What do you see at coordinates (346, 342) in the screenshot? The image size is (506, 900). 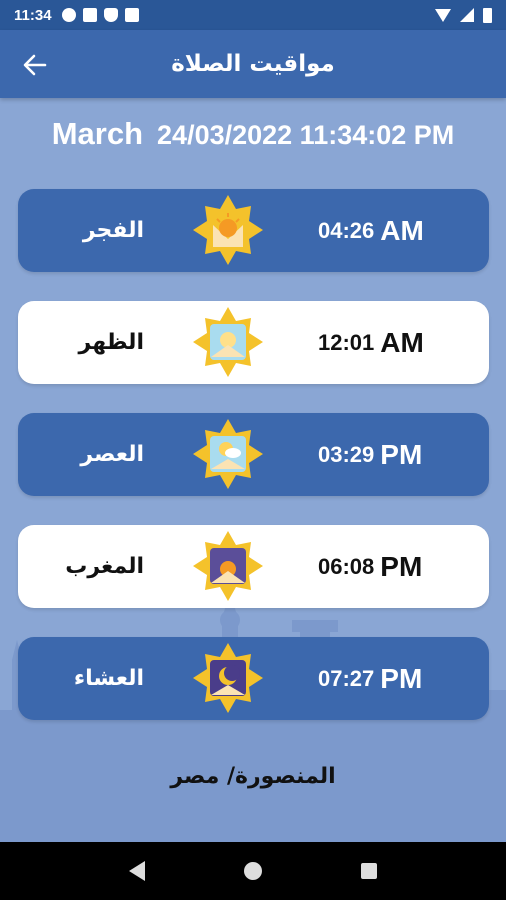 I see `prayer-time-value: 12:01` at bounding box center [346, 342].